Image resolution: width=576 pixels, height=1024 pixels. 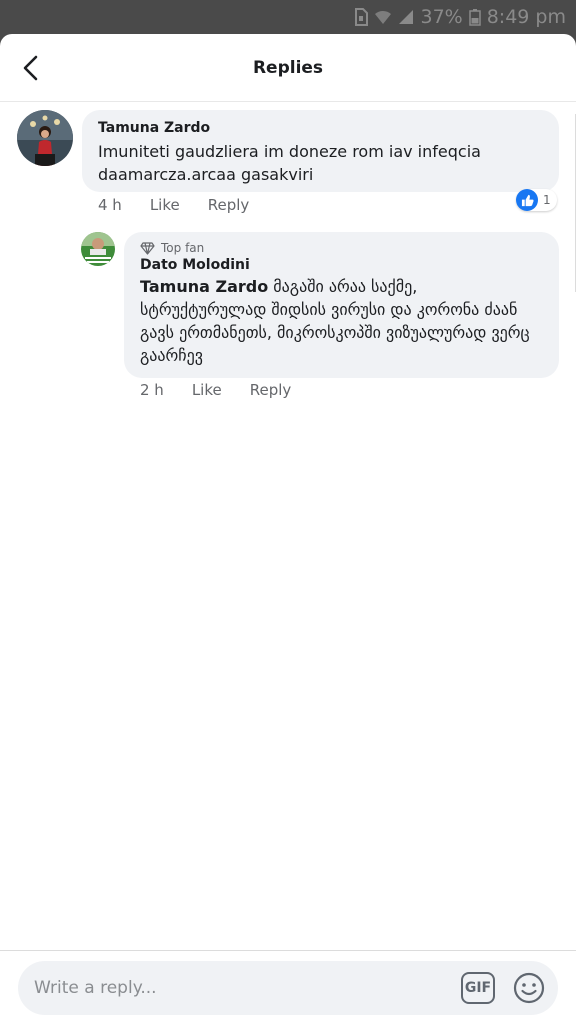 I want to click on avatar-dato, so click(x=98, y=249).